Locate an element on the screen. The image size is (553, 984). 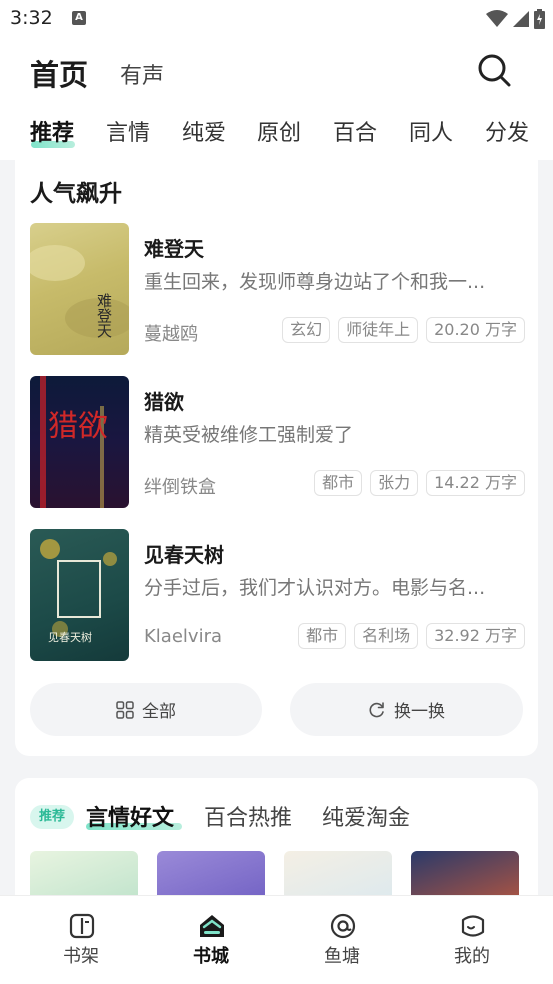
status-icons is located at coordinates (515, 19).